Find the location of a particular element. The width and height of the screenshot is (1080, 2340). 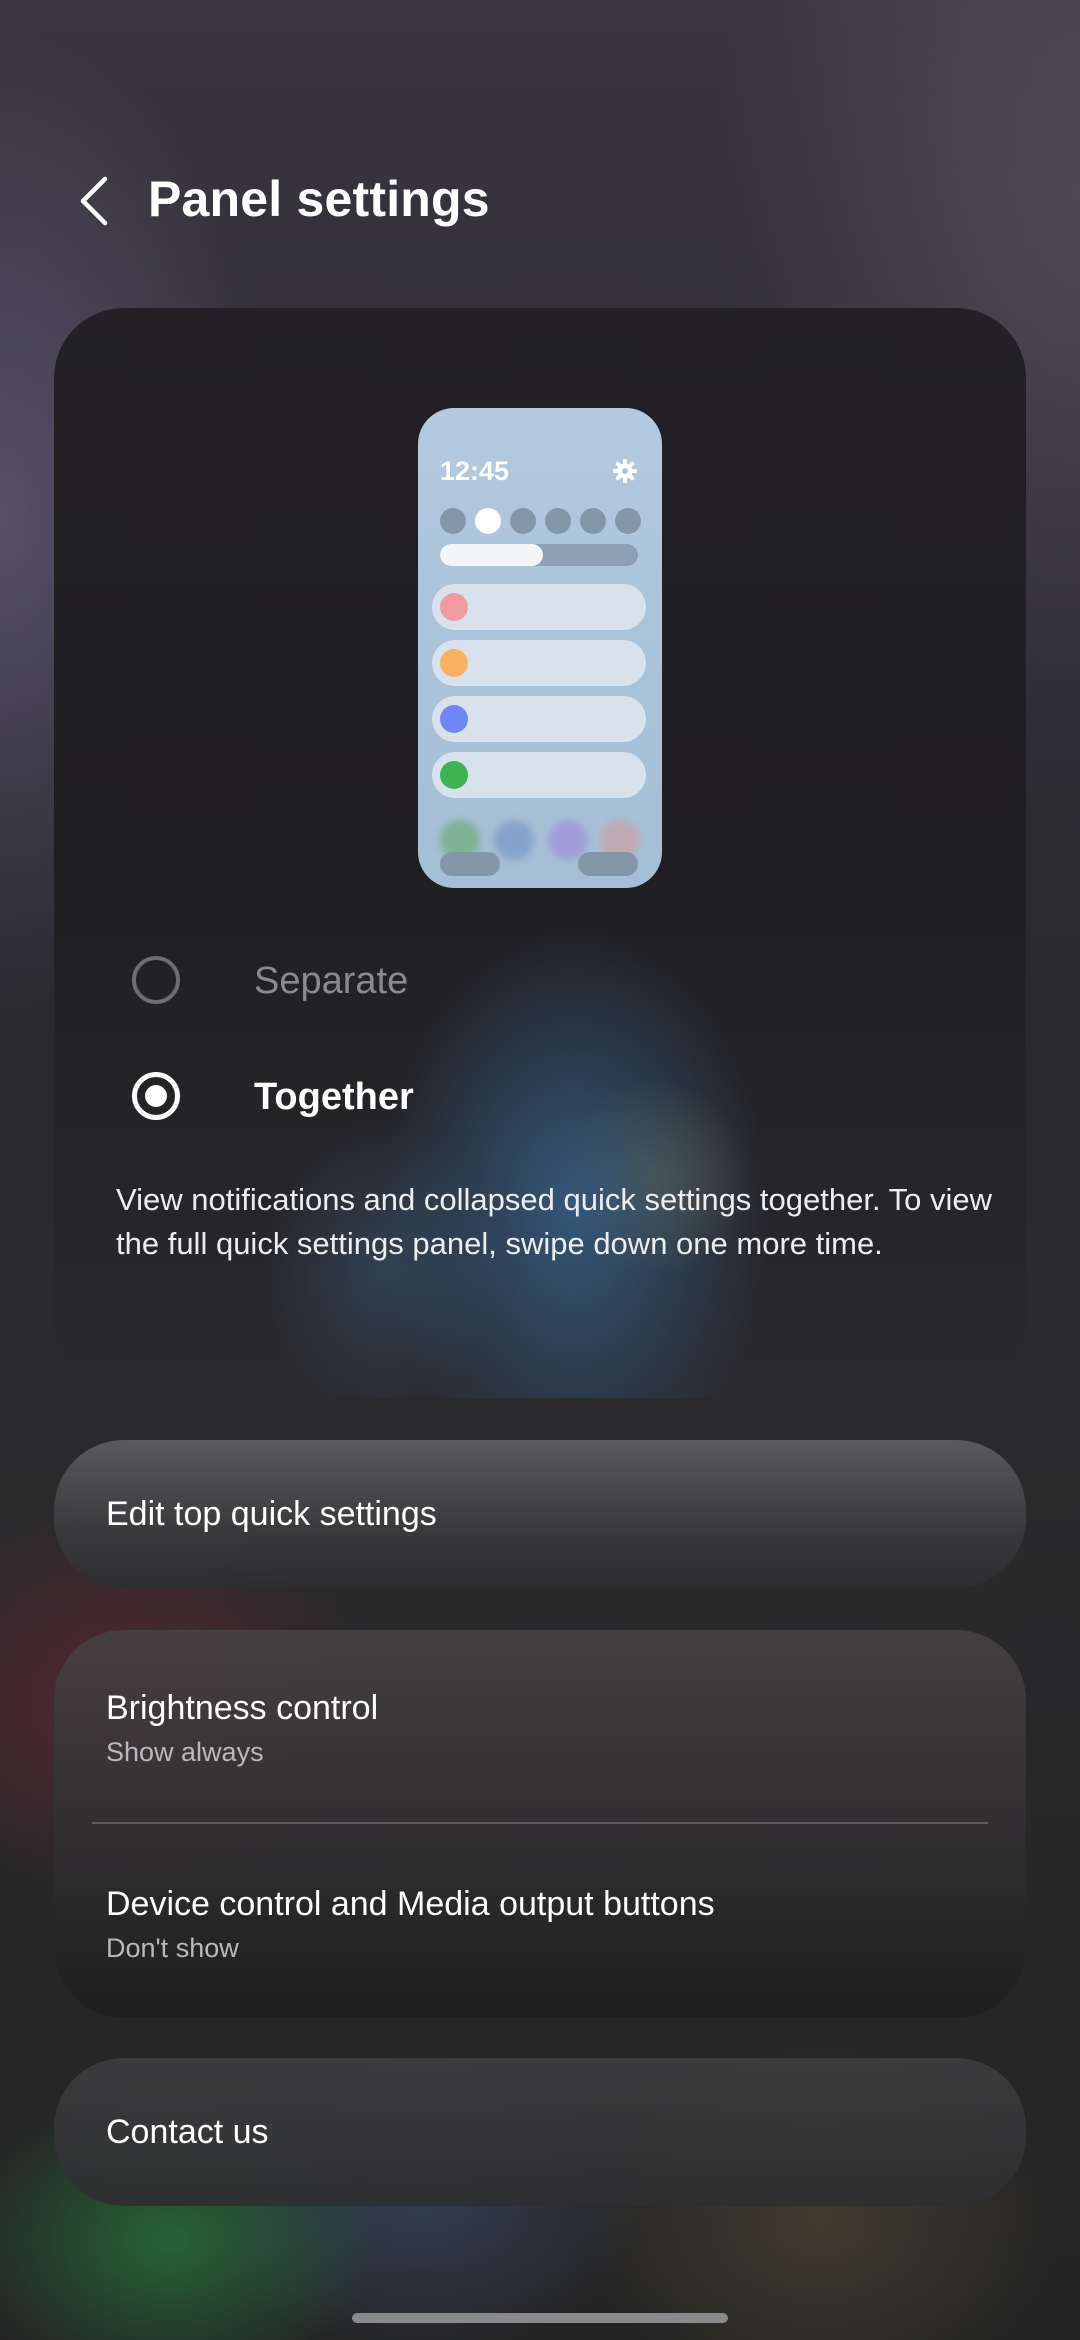

panel-preview-image: 12:45 is located at coordinates (540, 648).